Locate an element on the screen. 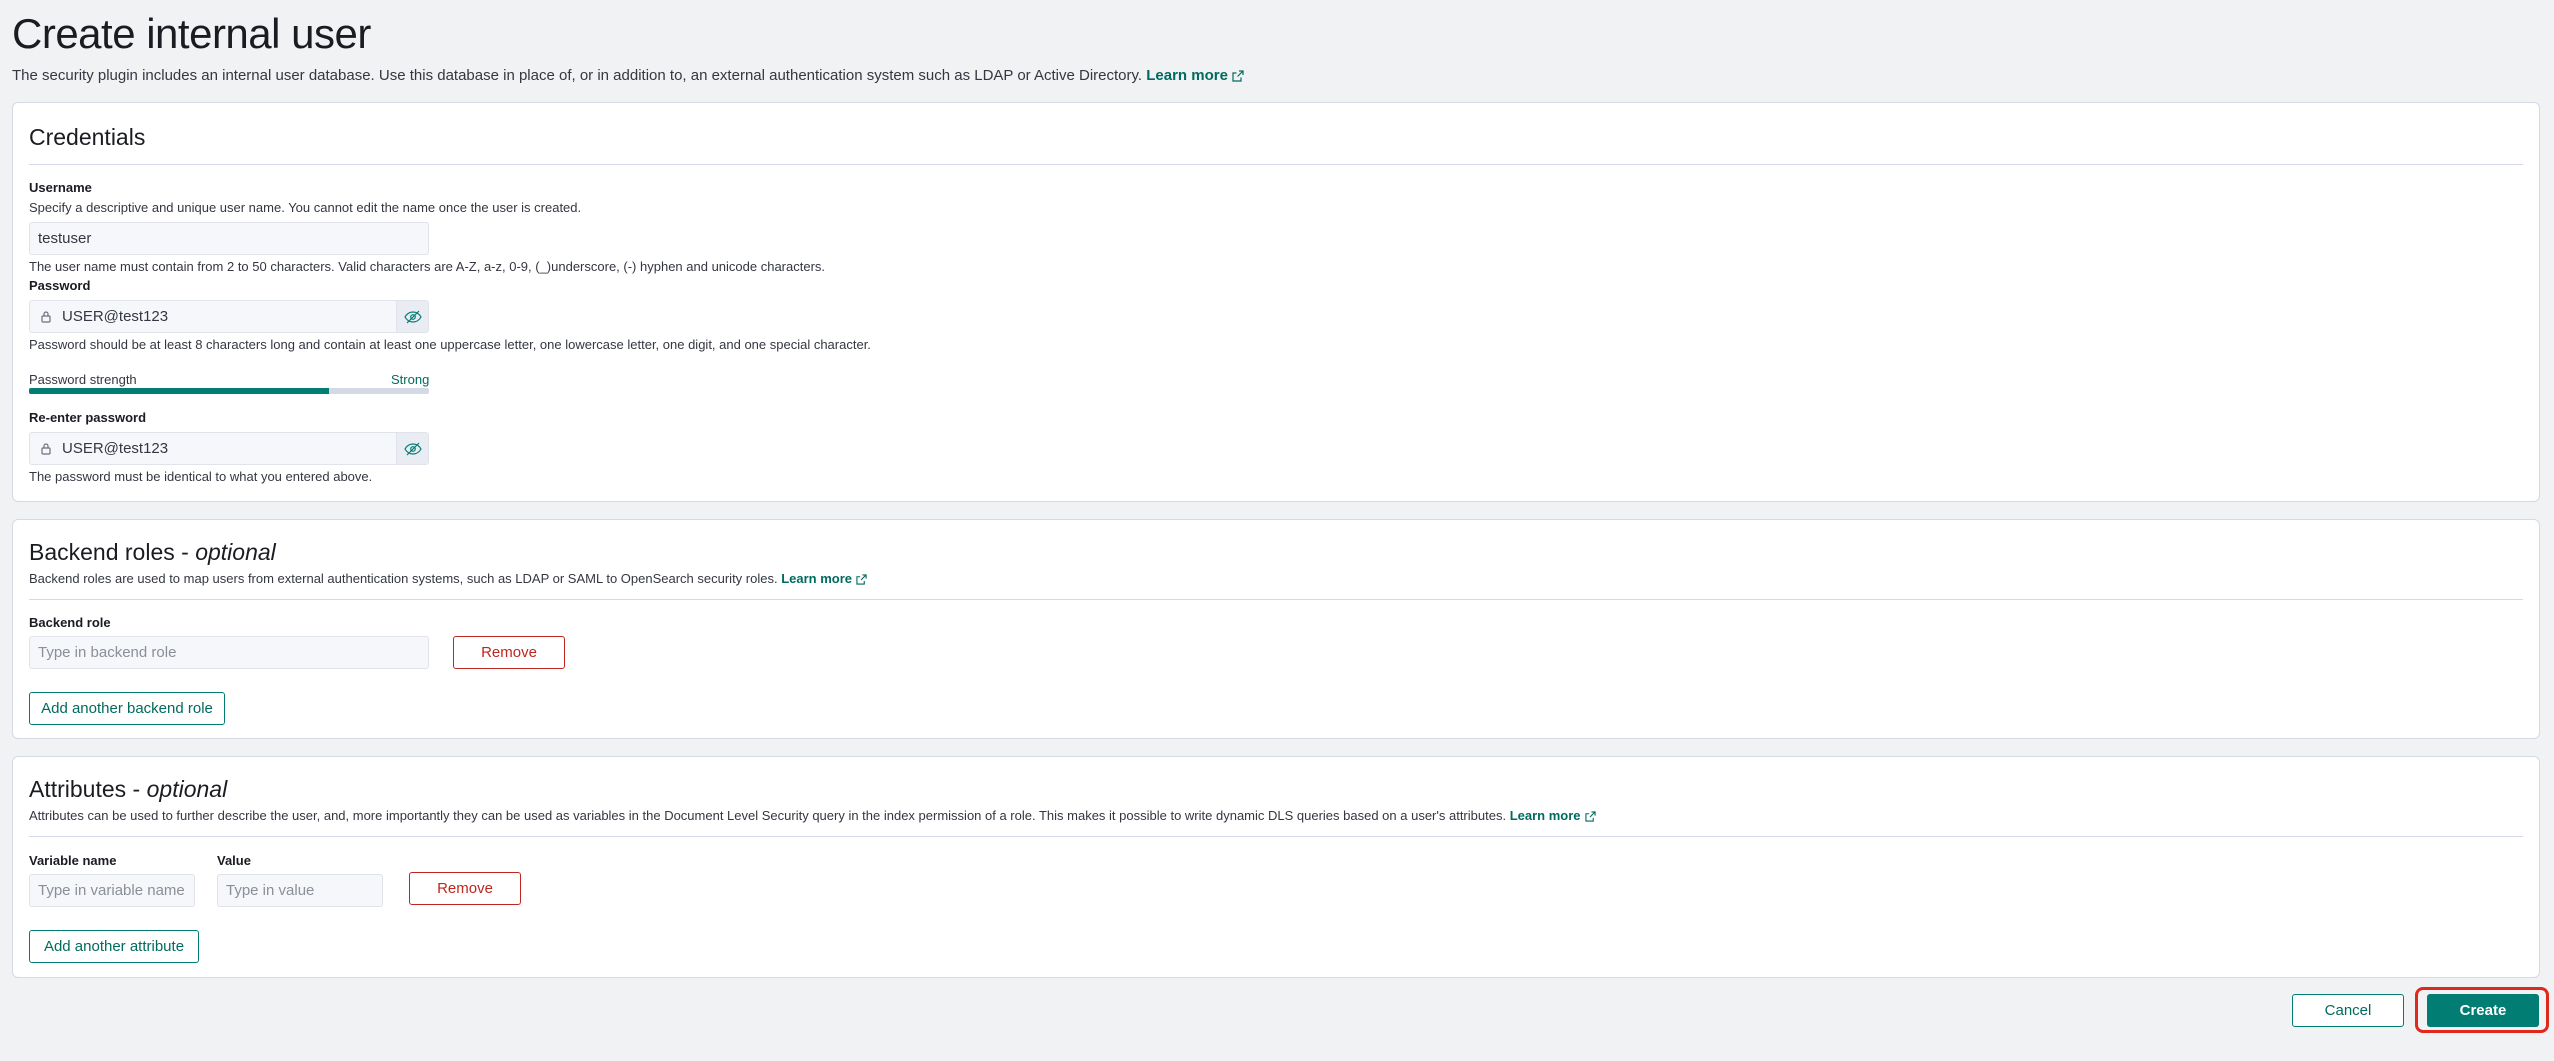 The width and height of the screenshot is (2554, 1061). password-strength-fill is located at coordinates (179, 391).